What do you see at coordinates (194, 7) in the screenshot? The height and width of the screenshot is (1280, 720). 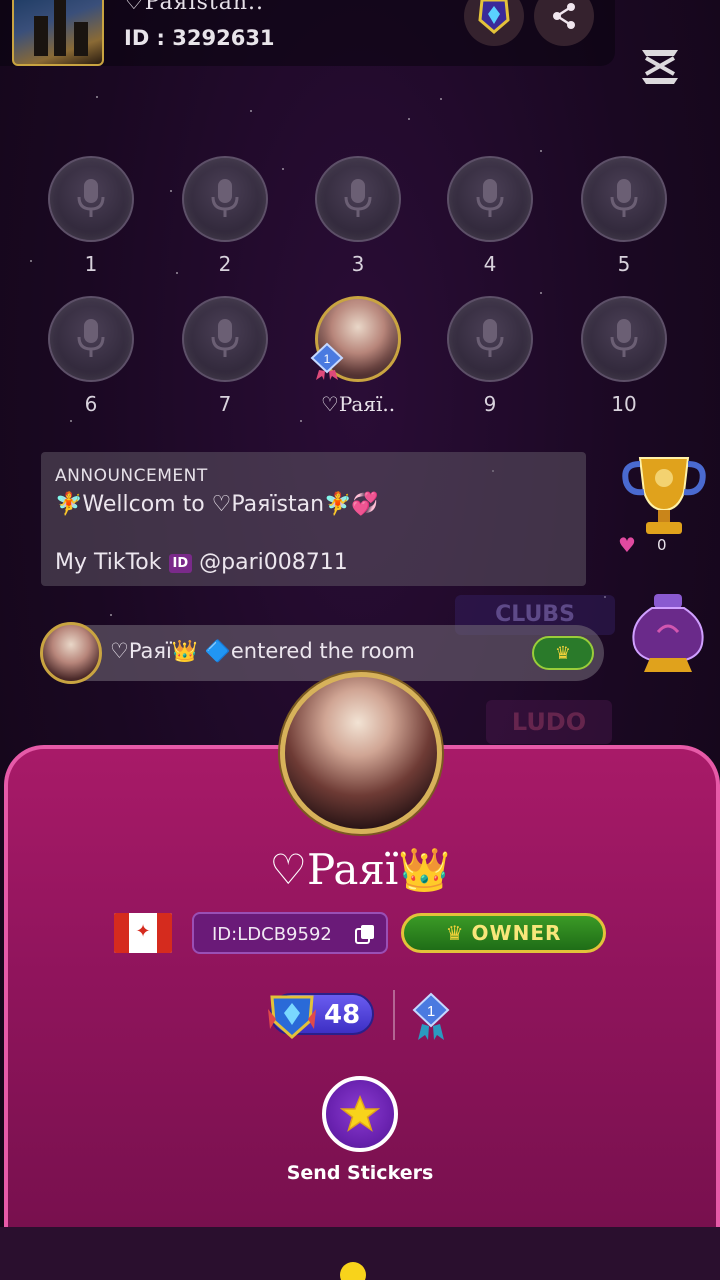 I see `room-name: ♡Paяïstan..` at bounding box center [194, 7].